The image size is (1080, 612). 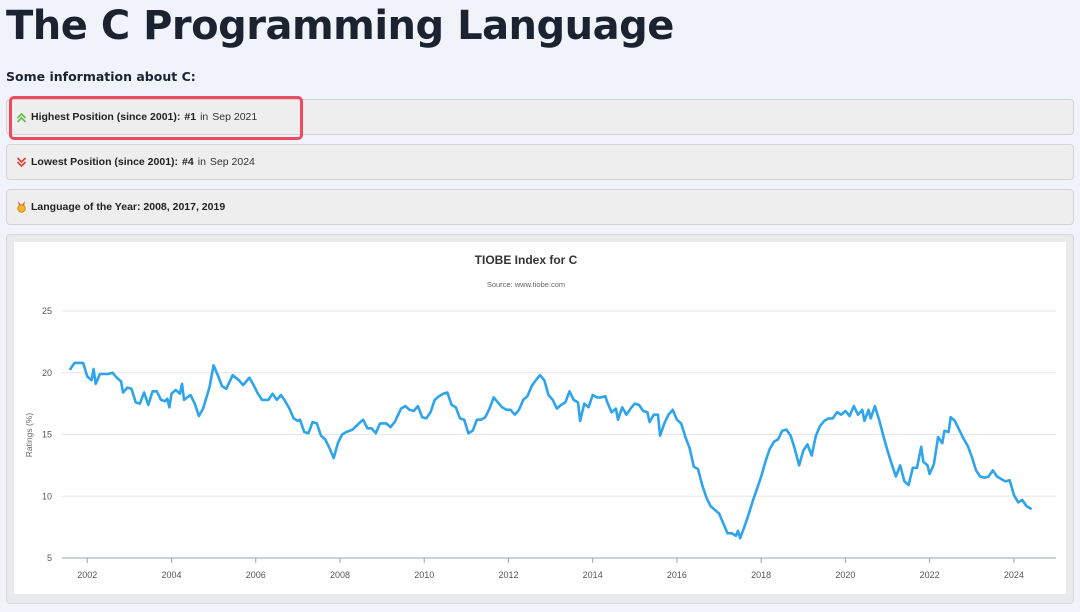 I want to click on x-tick-label: 2022, so click(x=930, y=575).